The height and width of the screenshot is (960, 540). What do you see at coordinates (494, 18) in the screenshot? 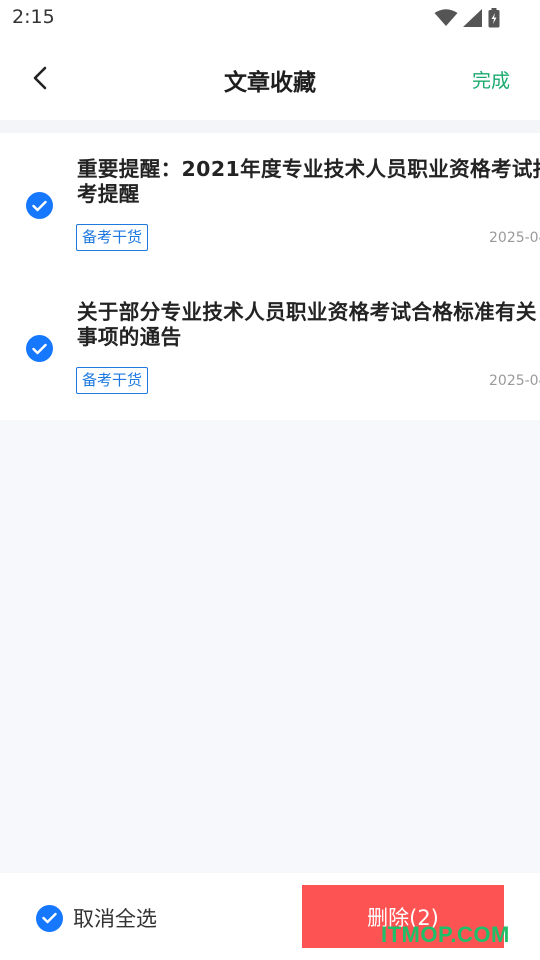
I see `battery-charging-icon` at bounding box center [494, 18].